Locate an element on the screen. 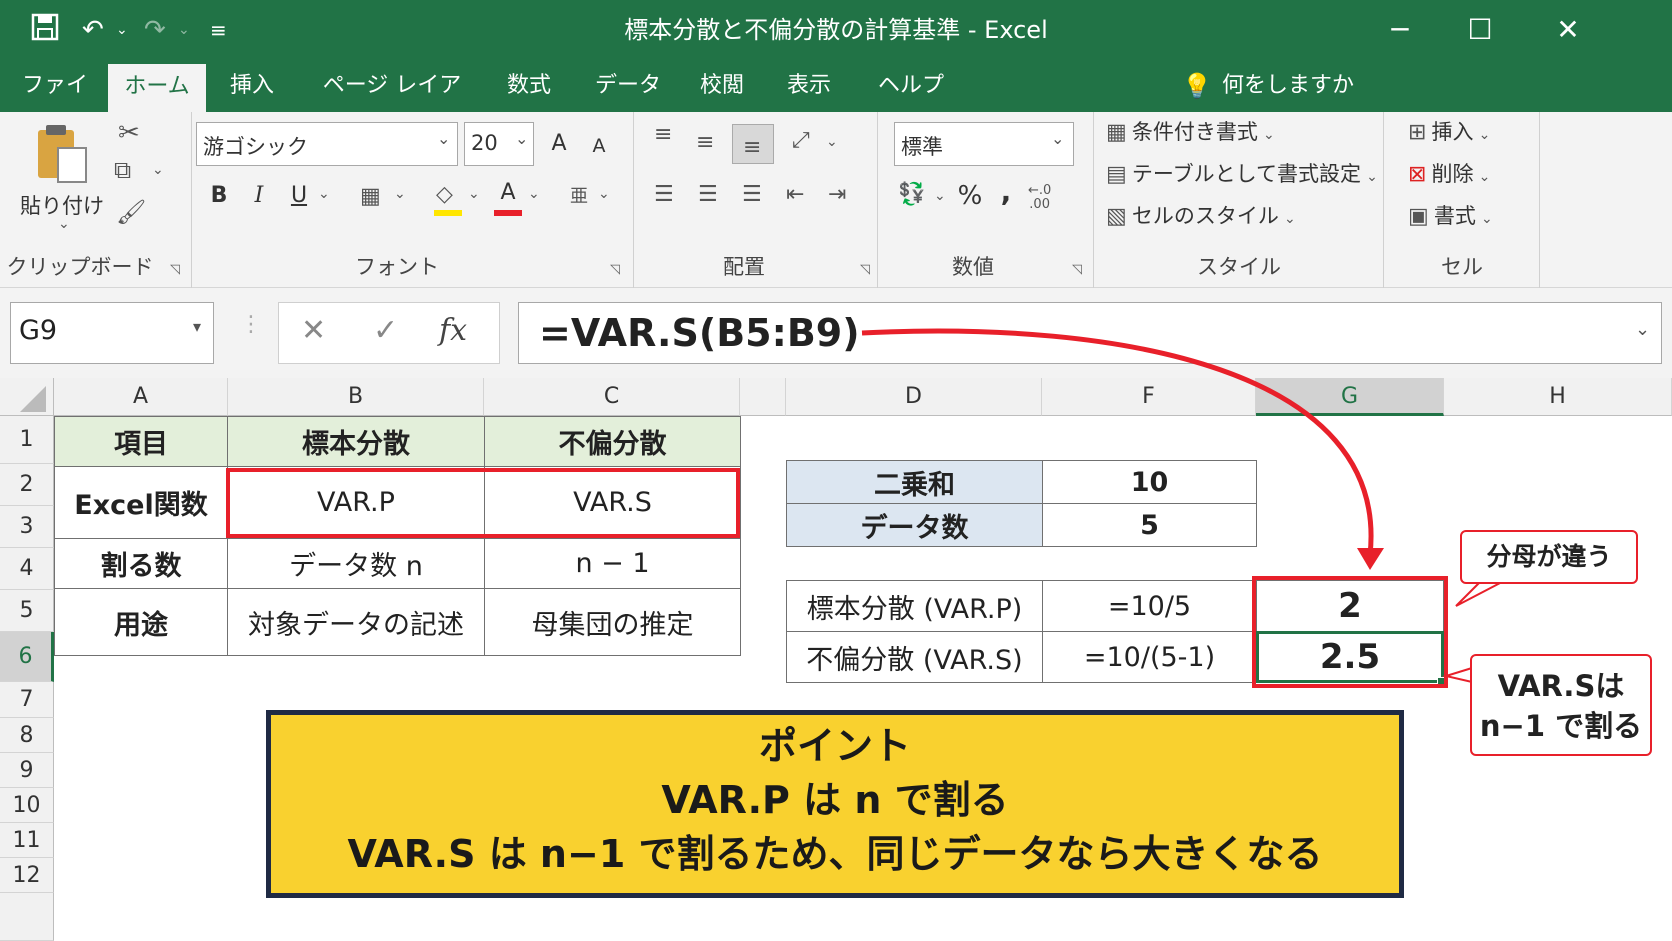  callout-vars-line1: VAR.Sは is located at coordinates (1561, 686).